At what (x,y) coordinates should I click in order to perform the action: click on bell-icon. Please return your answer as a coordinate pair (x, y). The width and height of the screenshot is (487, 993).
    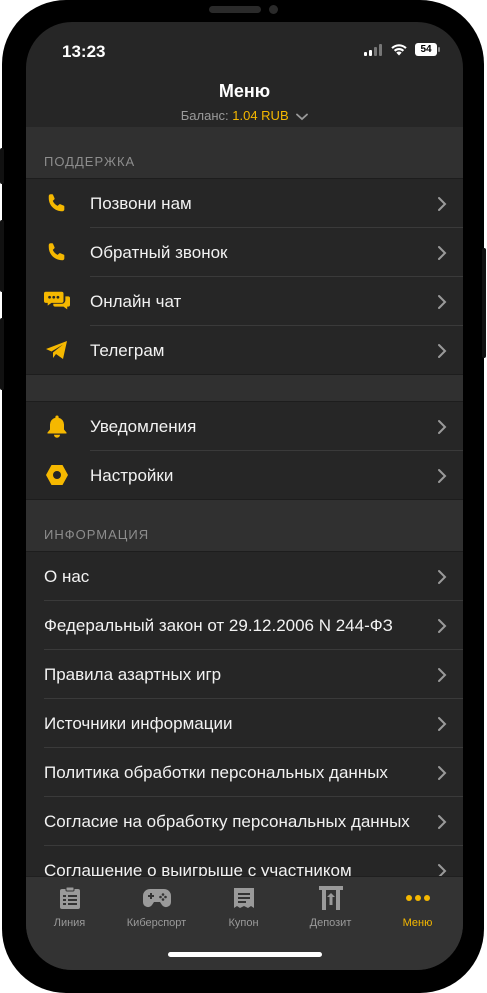
    Looking at the image, I should click on (57, 426).